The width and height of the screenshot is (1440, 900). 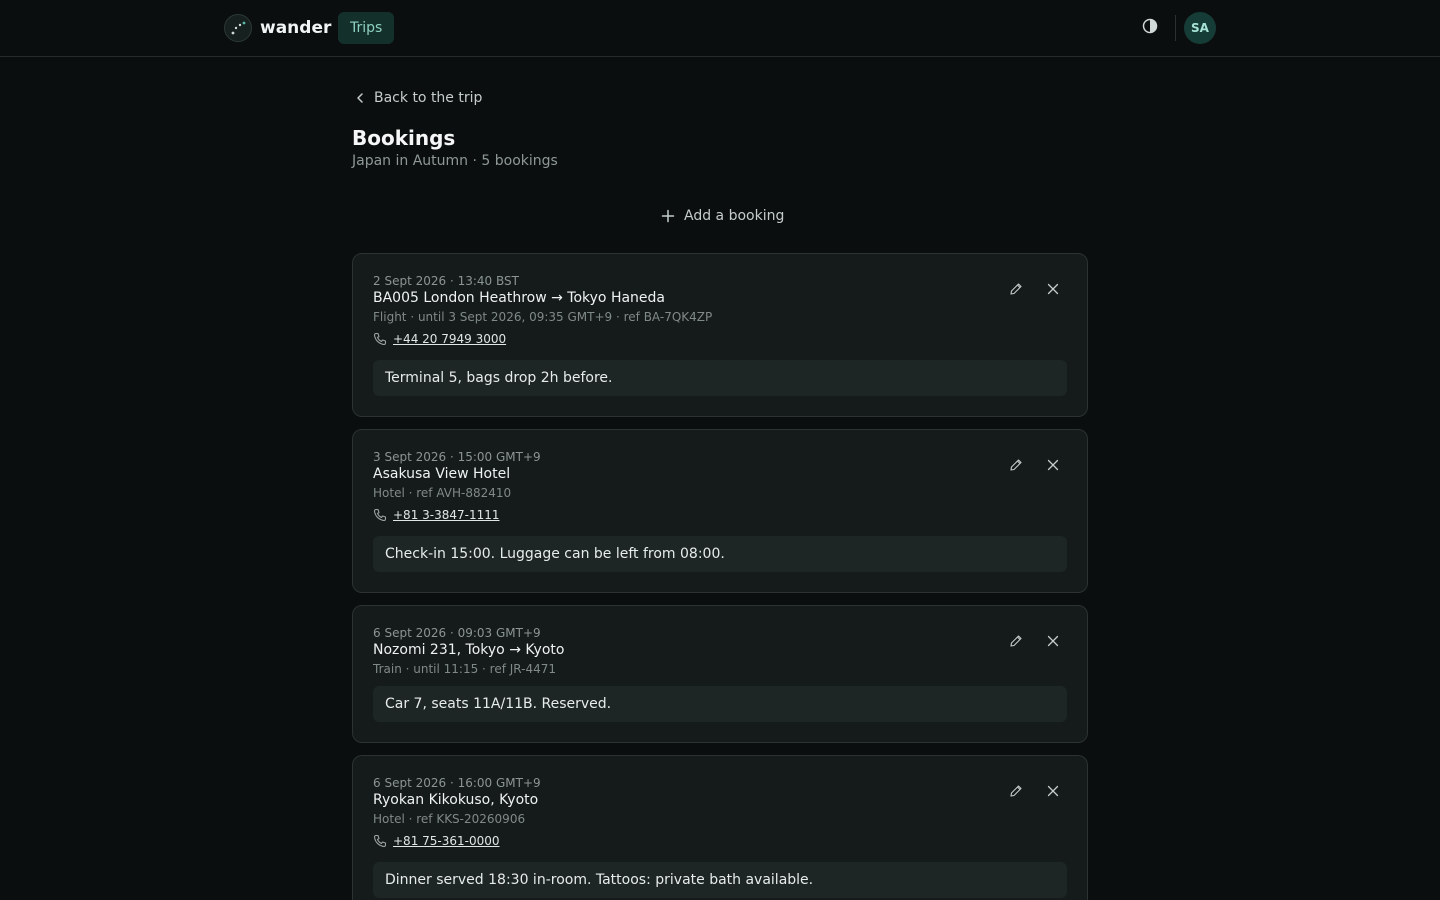 I want to click on booking-meta: Hotel · ref KKS-20260906, so click(x=449, y=819).